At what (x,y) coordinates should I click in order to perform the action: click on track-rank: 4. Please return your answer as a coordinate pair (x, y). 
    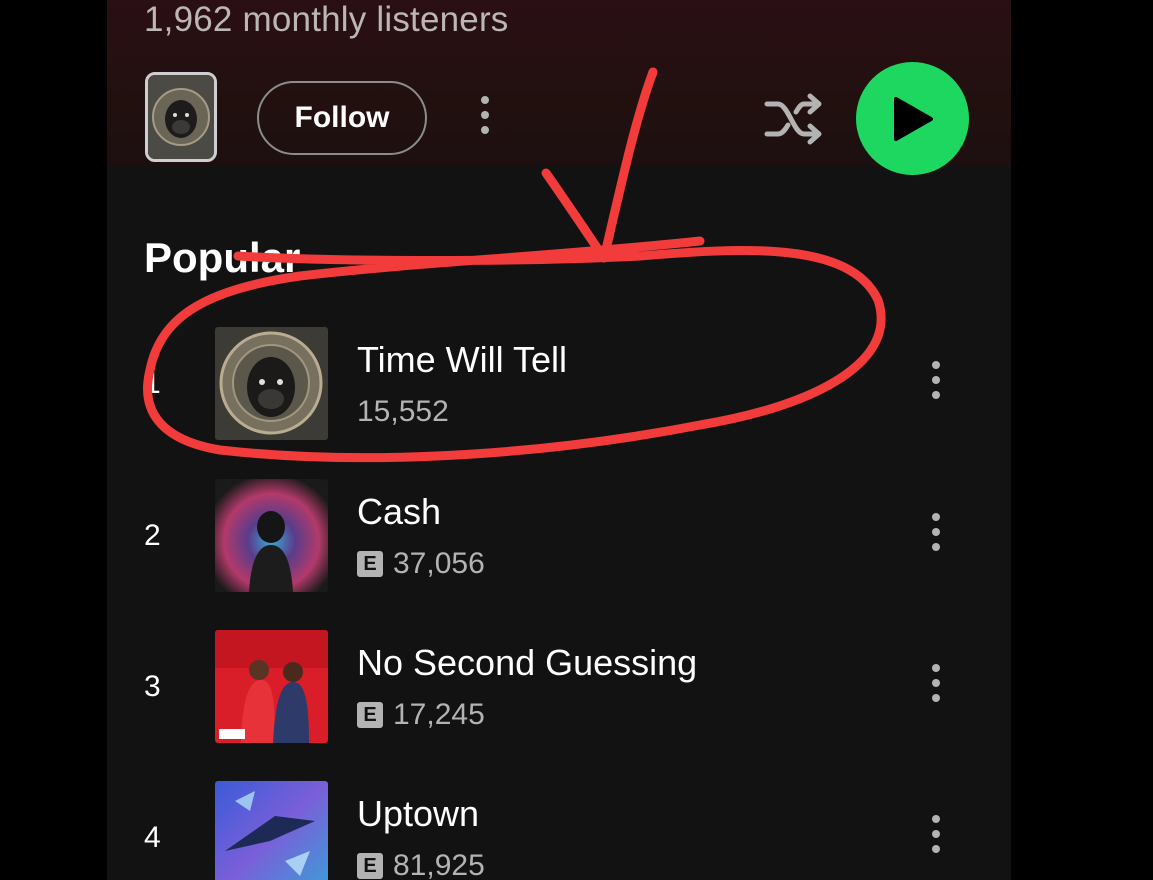
    Looking at the image, I should click on (152, 837).